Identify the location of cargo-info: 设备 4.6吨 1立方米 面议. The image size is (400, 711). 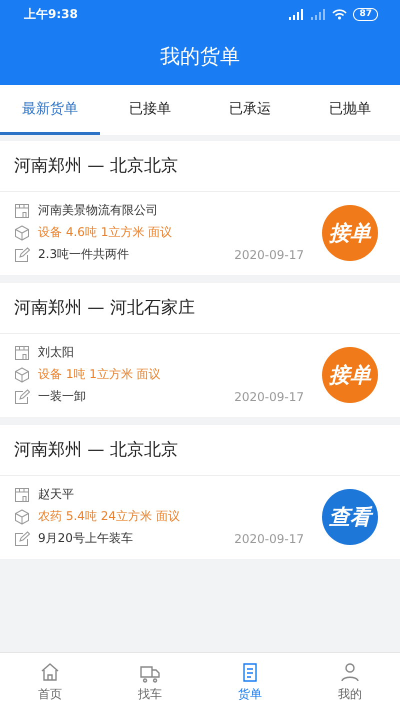
(105, 232).